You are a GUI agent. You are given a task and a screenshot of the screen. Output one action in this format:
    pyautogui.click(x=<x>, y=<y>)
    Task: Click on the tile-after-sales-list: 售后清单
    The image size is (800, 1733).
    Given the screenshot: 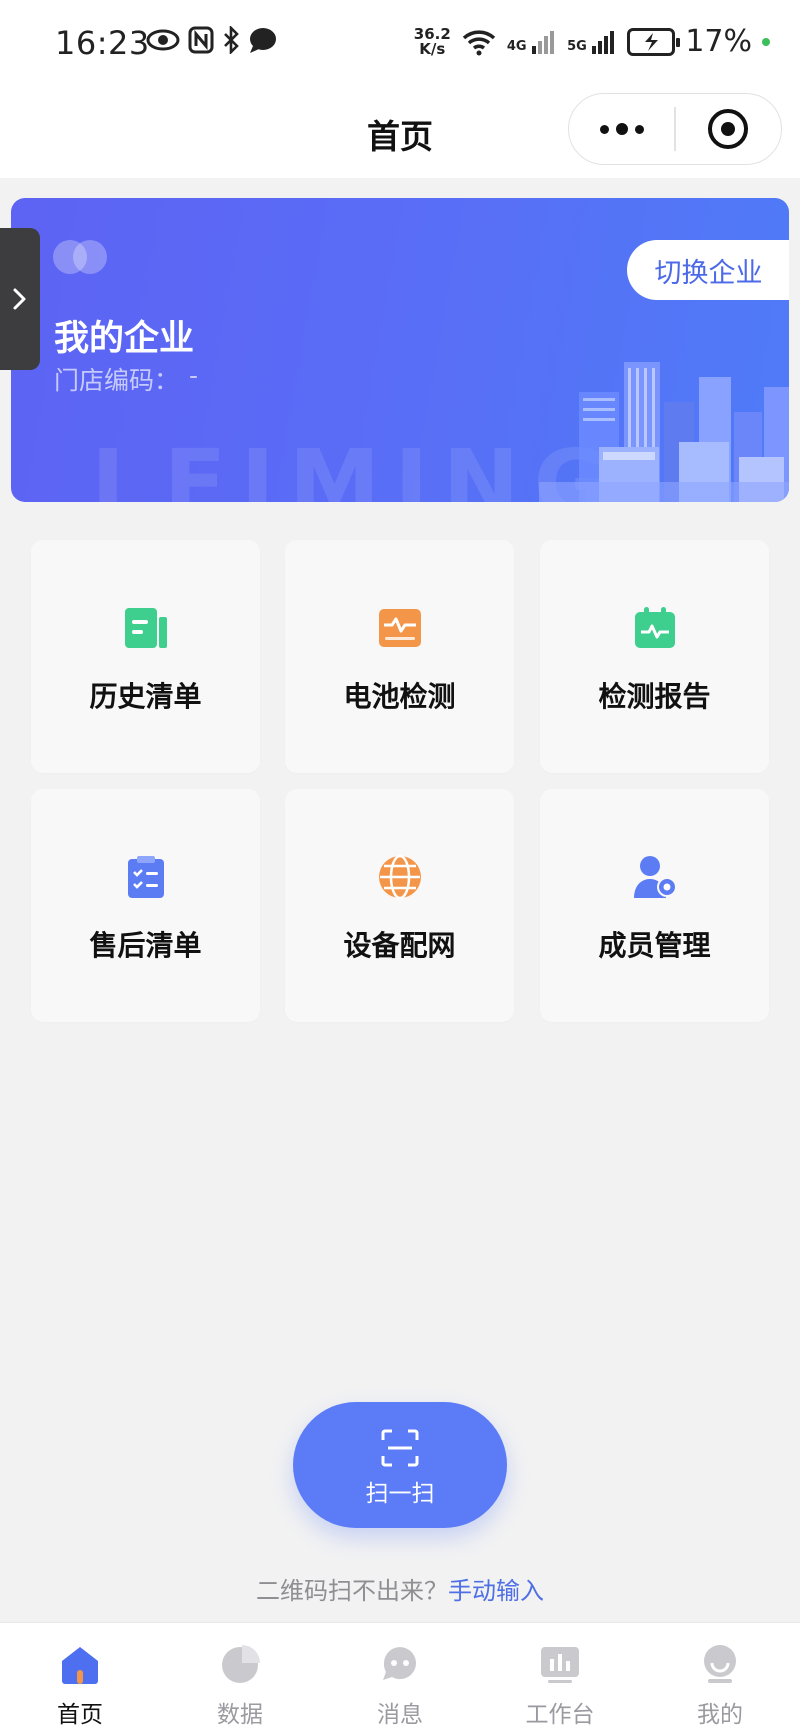 What is the action you would take?
    pyautogui.click(x=145, y=905)
    